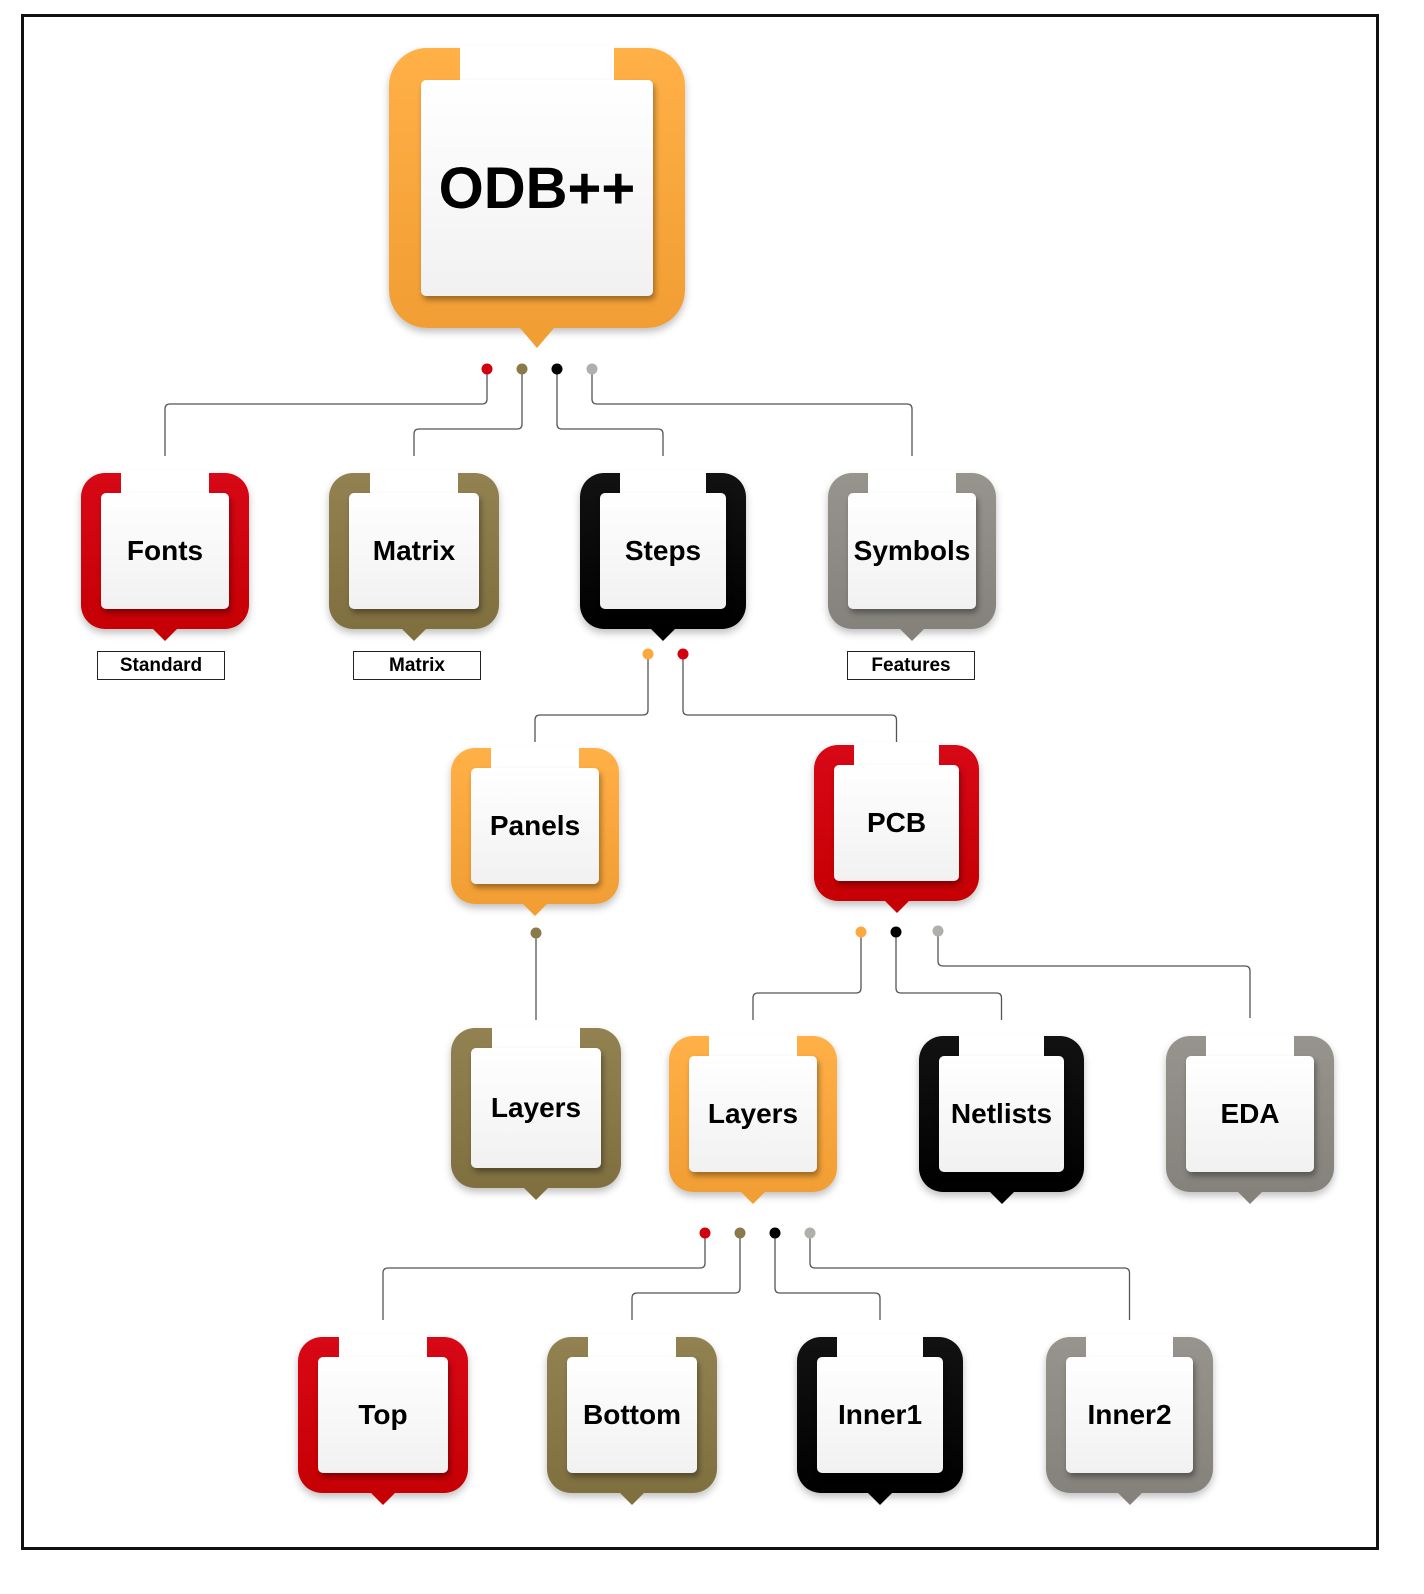  Describe the element at coordinates (949, 976) in the screenshot. I see `connector-netlists` at that location.